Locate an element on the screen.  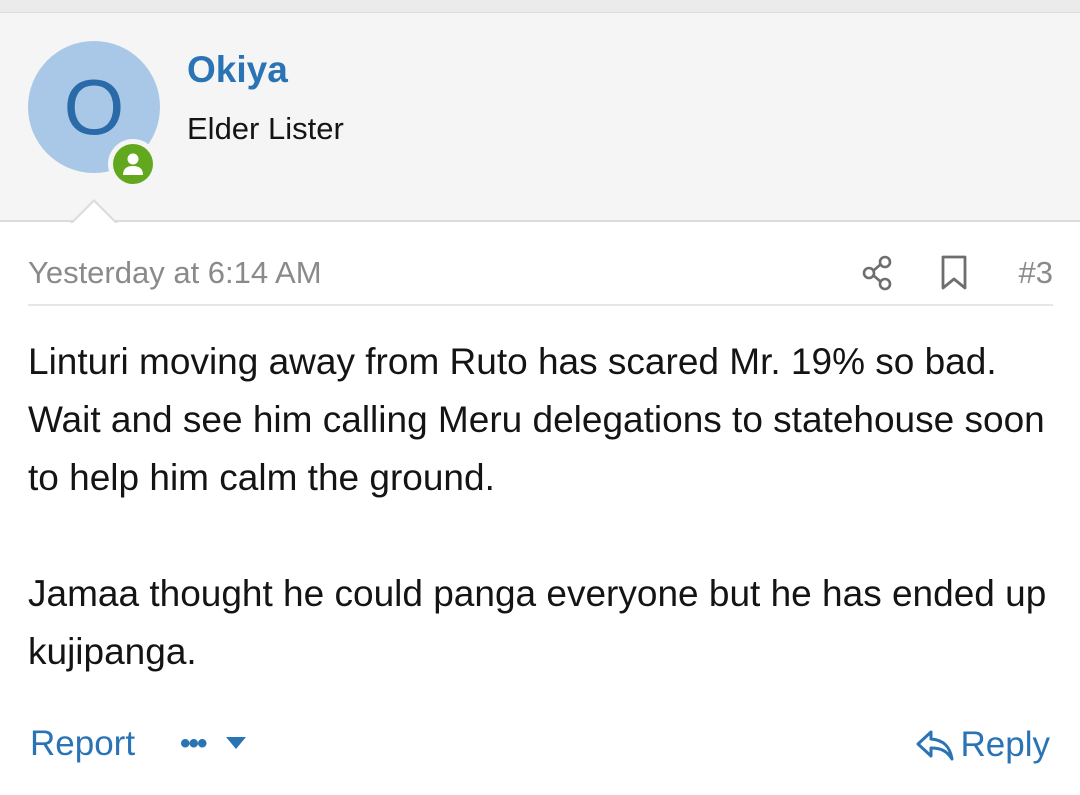
username-link: Okiya is located at coordinates (237, 70).